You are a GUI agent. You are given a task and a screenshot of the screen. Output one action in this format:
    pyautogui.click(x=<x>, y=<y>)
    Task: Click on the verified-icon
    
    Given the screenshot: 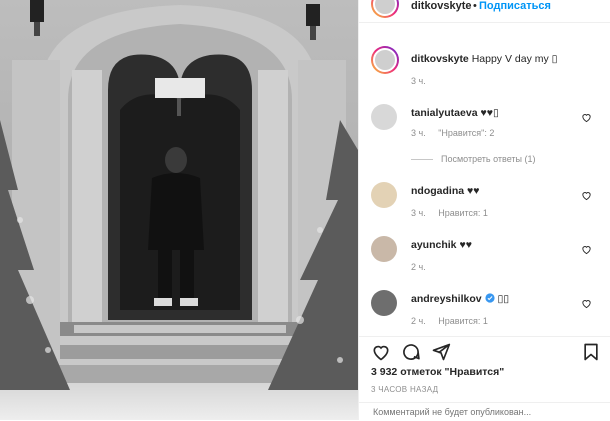 What is the action you would take?
    pyautogui.click(x=489, y=298)
    